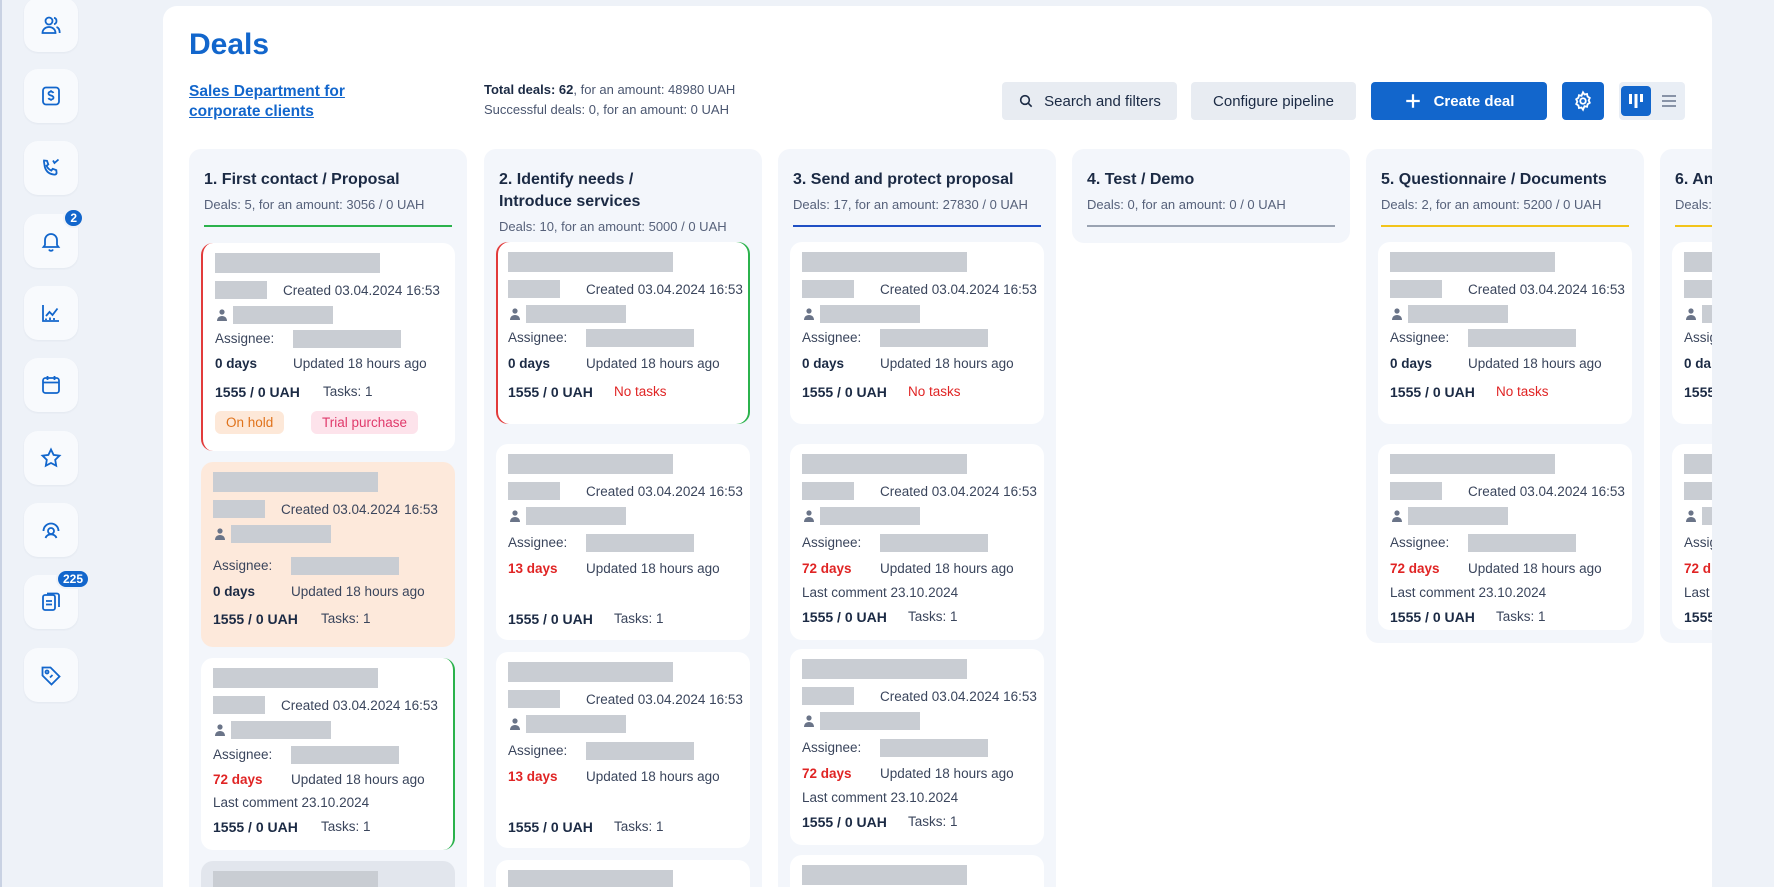  I want to click on deal-age: 13 days, so click(533, 568).